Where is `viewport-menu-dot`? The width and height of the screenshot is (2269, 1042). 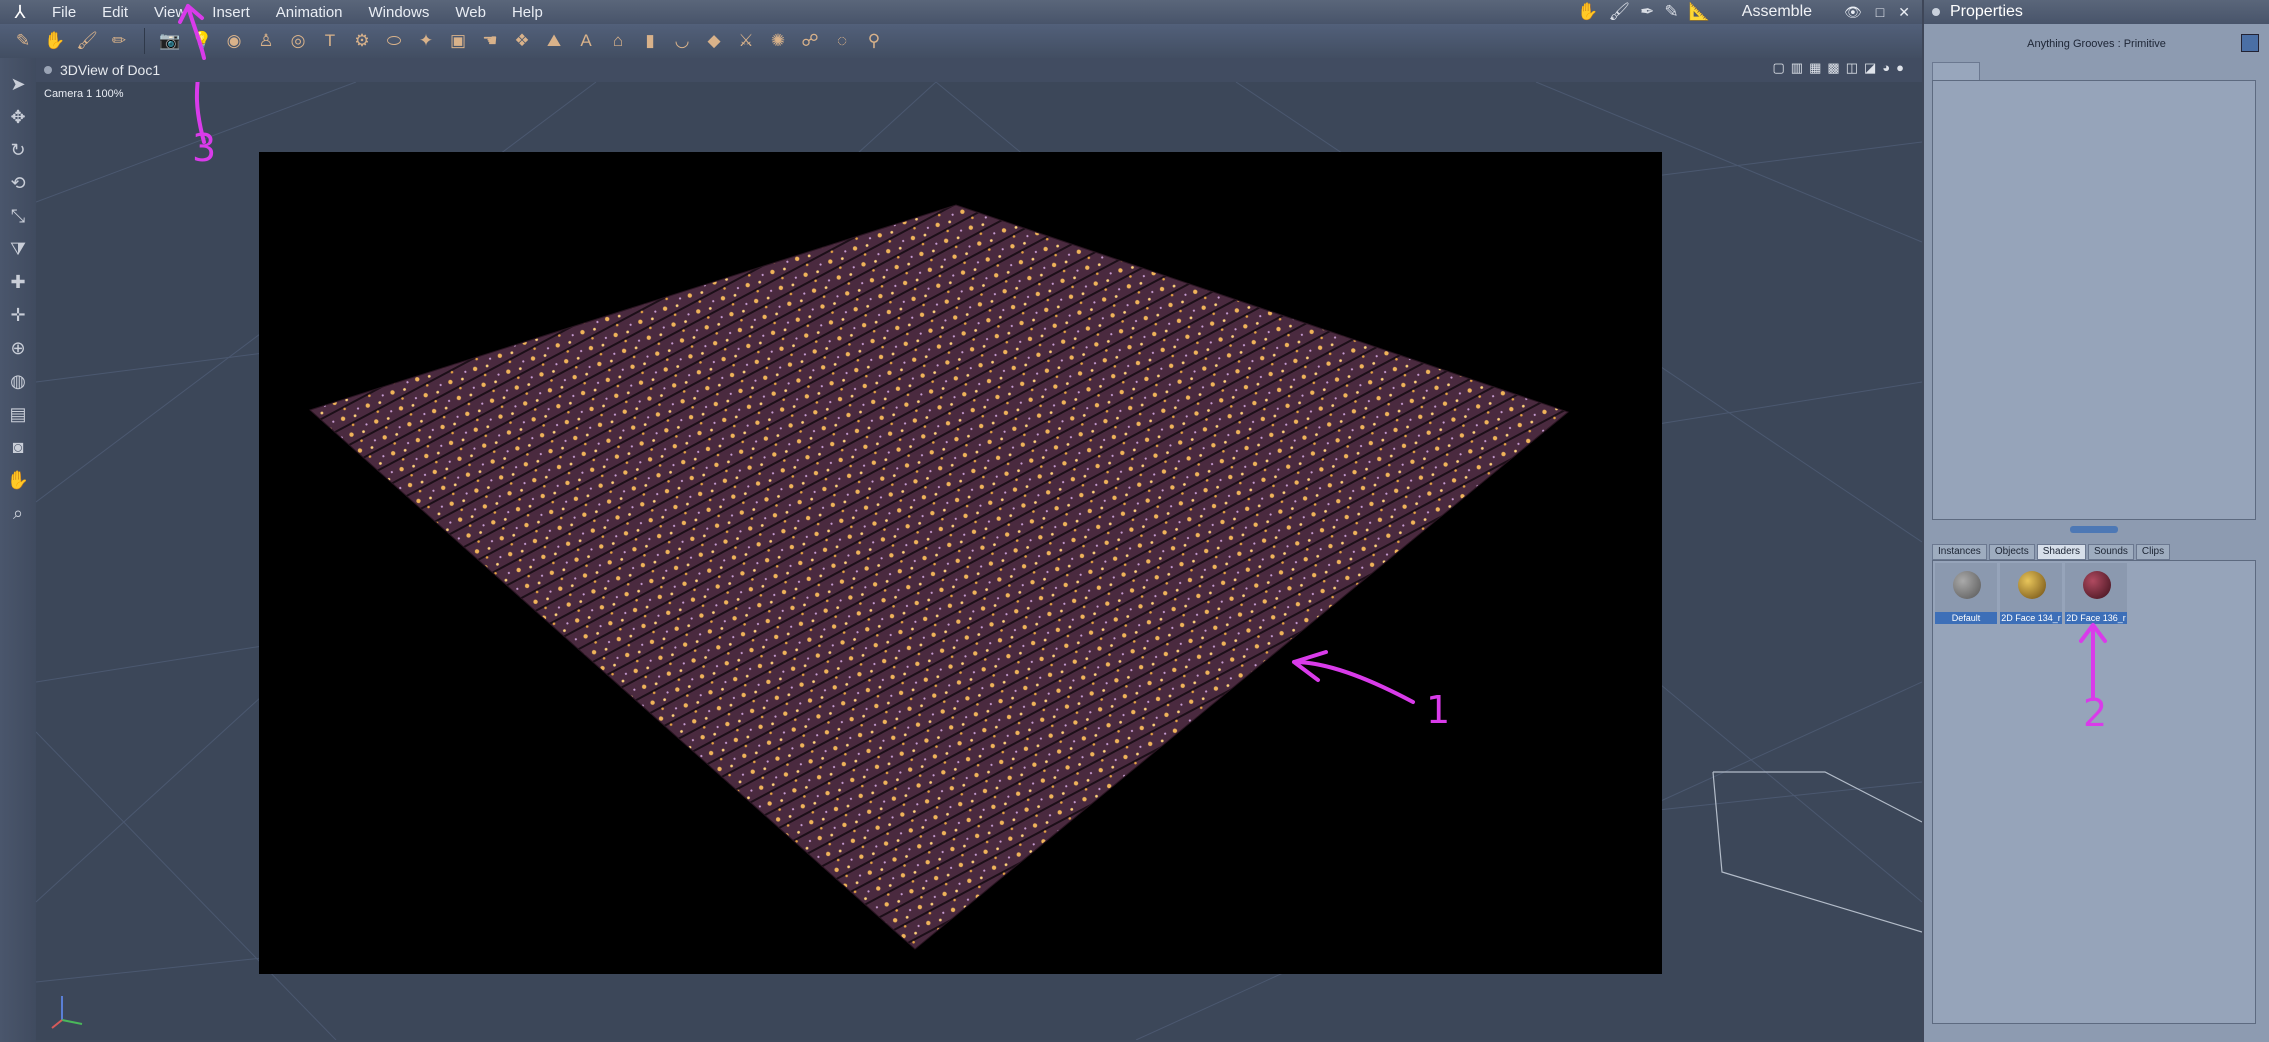 viewport-menu-dot is located at coordinates (48, 70).